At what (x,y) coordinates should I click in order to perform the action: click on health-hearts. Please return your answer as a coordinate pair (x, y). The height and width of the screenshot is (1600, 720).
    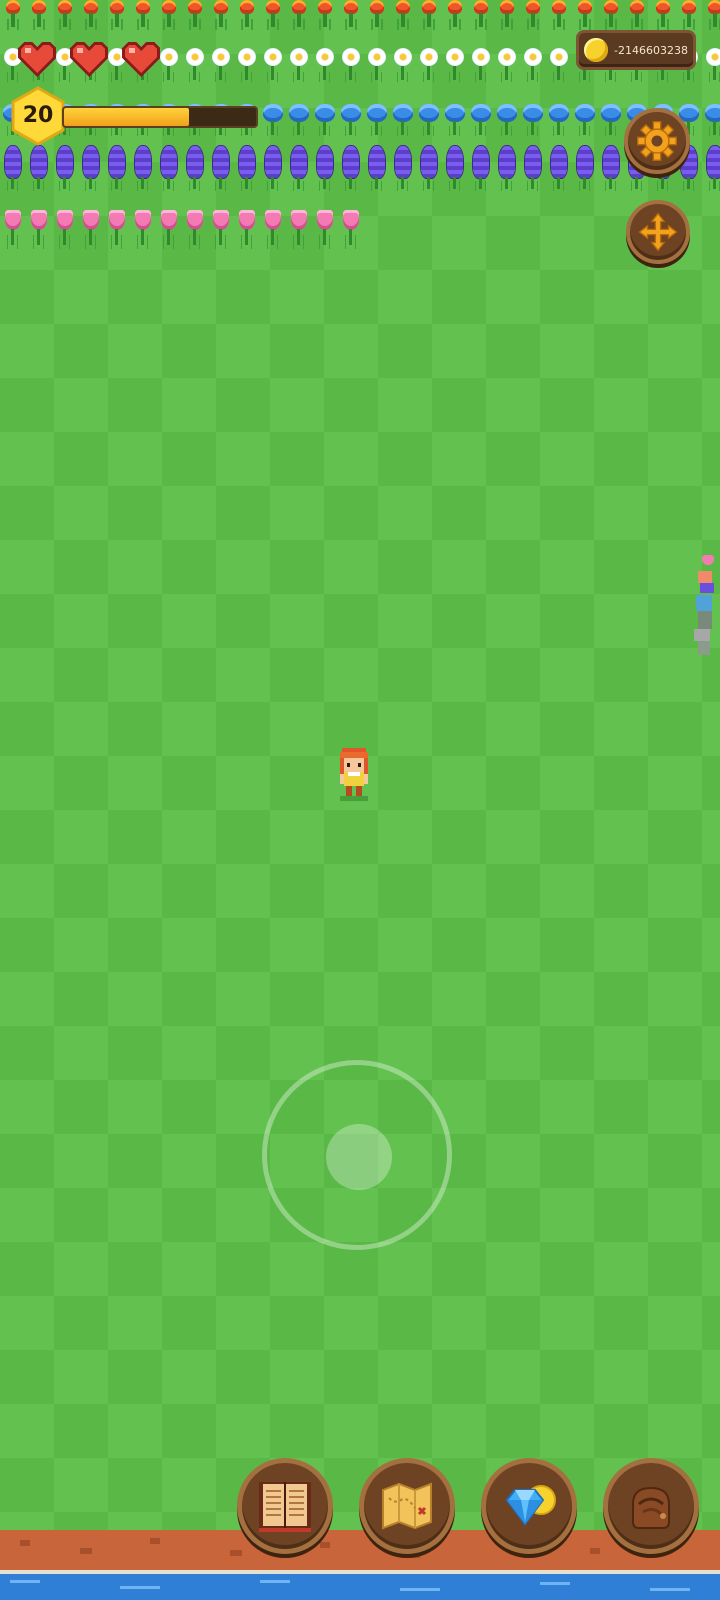
    Looking at the image, I should click on (89, 59).